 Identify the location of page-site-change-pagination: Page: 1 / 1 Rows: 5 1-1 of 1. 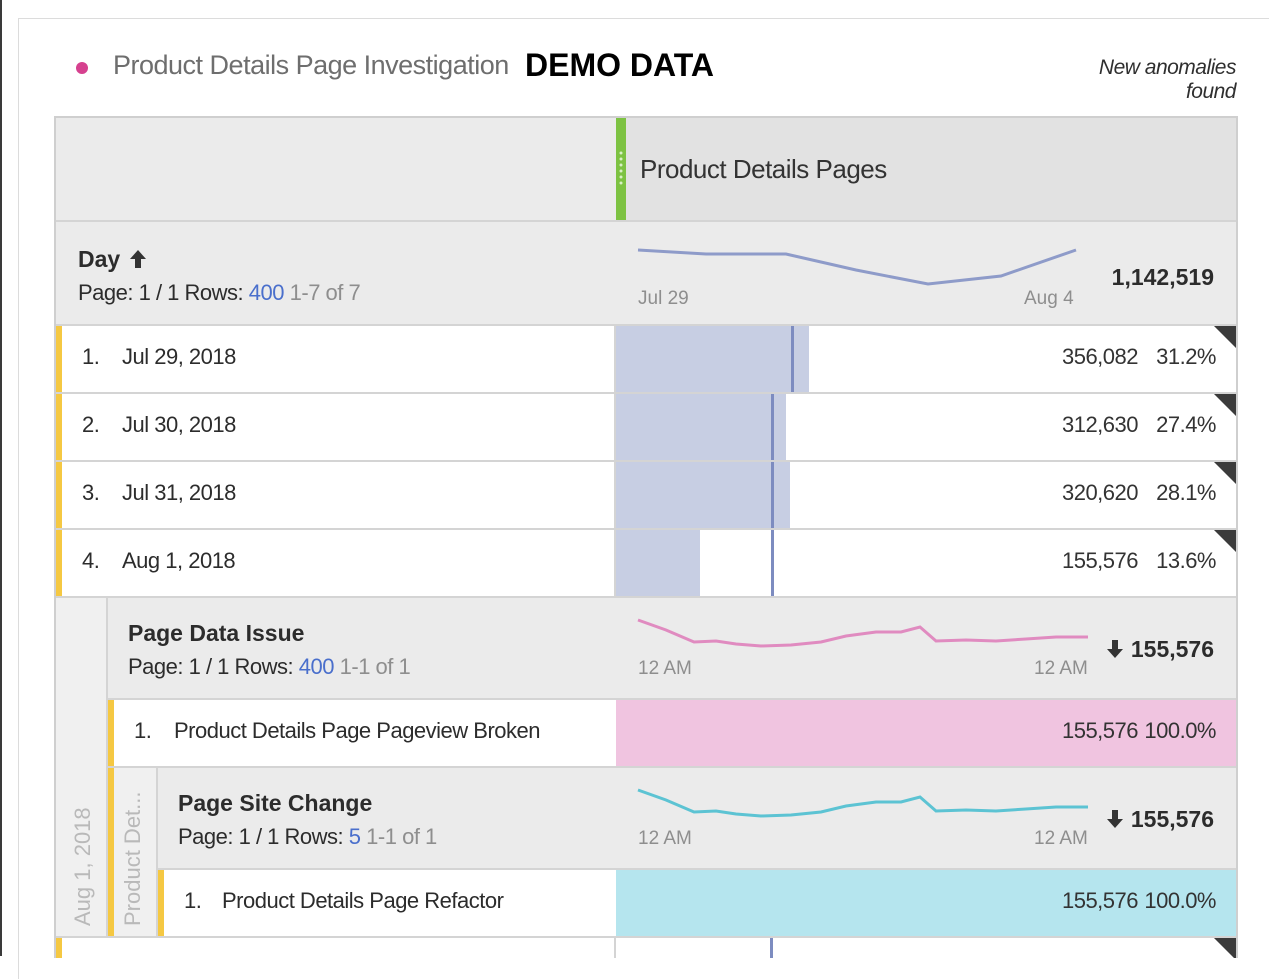
(307, 837).